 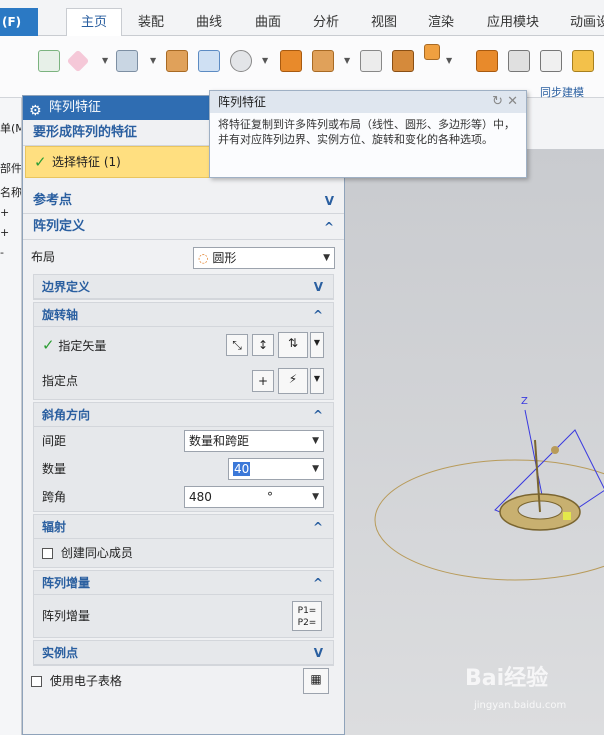 I want to click on spreadsheet-icon: ▦, so click(x=316, y=681).